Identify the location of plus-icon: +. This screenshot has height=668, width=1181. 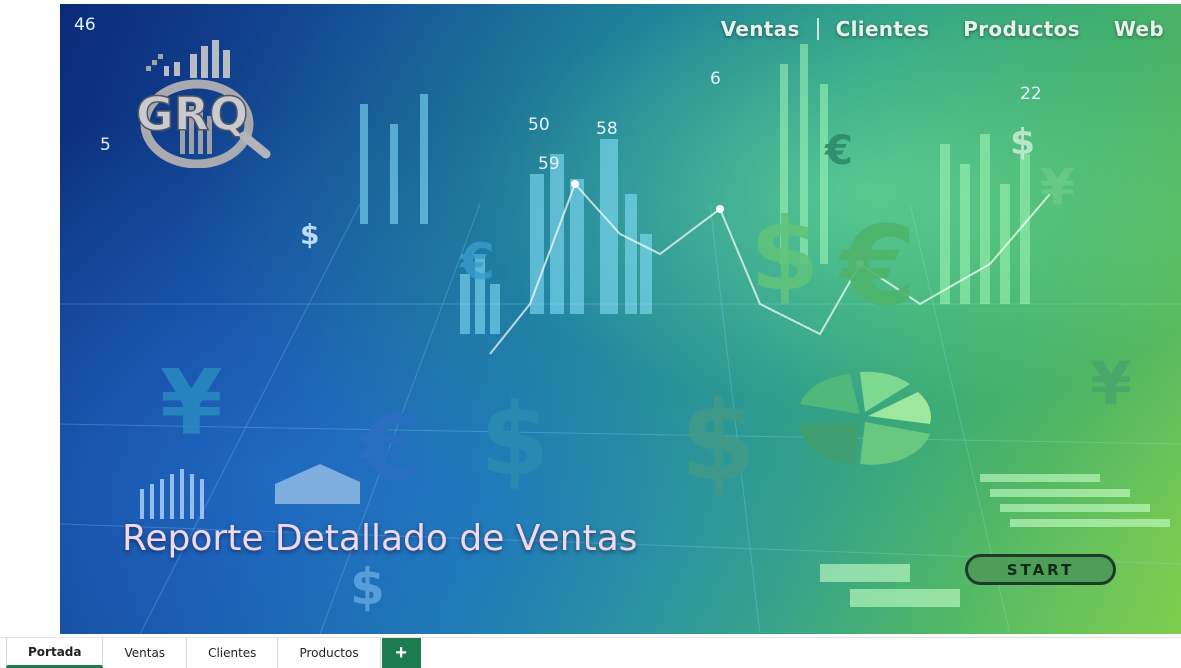
(401, 652).